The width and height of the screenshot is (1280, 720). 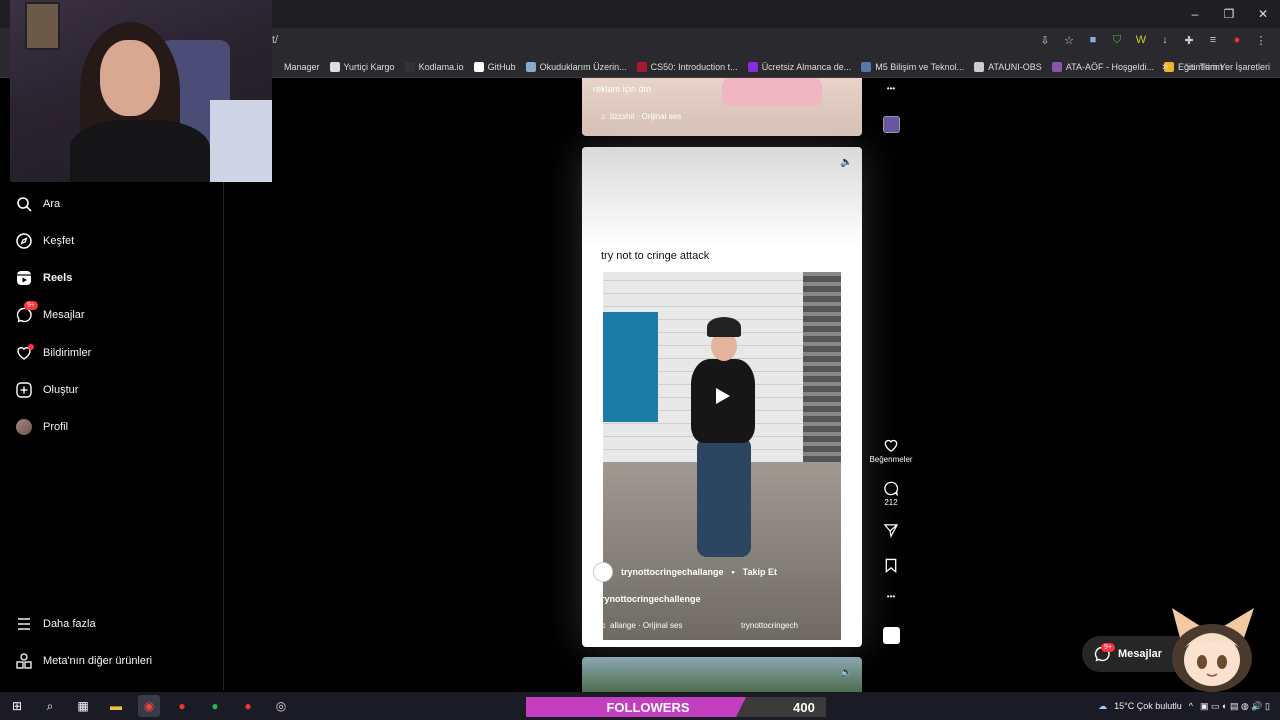 I want to click on compass-icon, so click(x=24, y=241).